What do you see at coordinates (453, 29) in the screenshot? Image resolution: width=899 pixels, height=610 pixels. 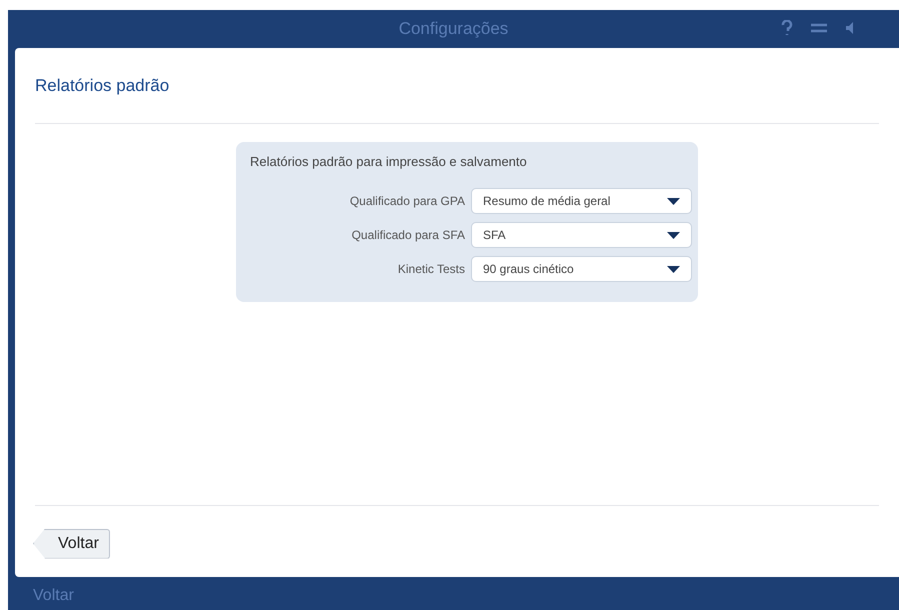 I see `window-title: Configurações` at bounding box center [453, 29].